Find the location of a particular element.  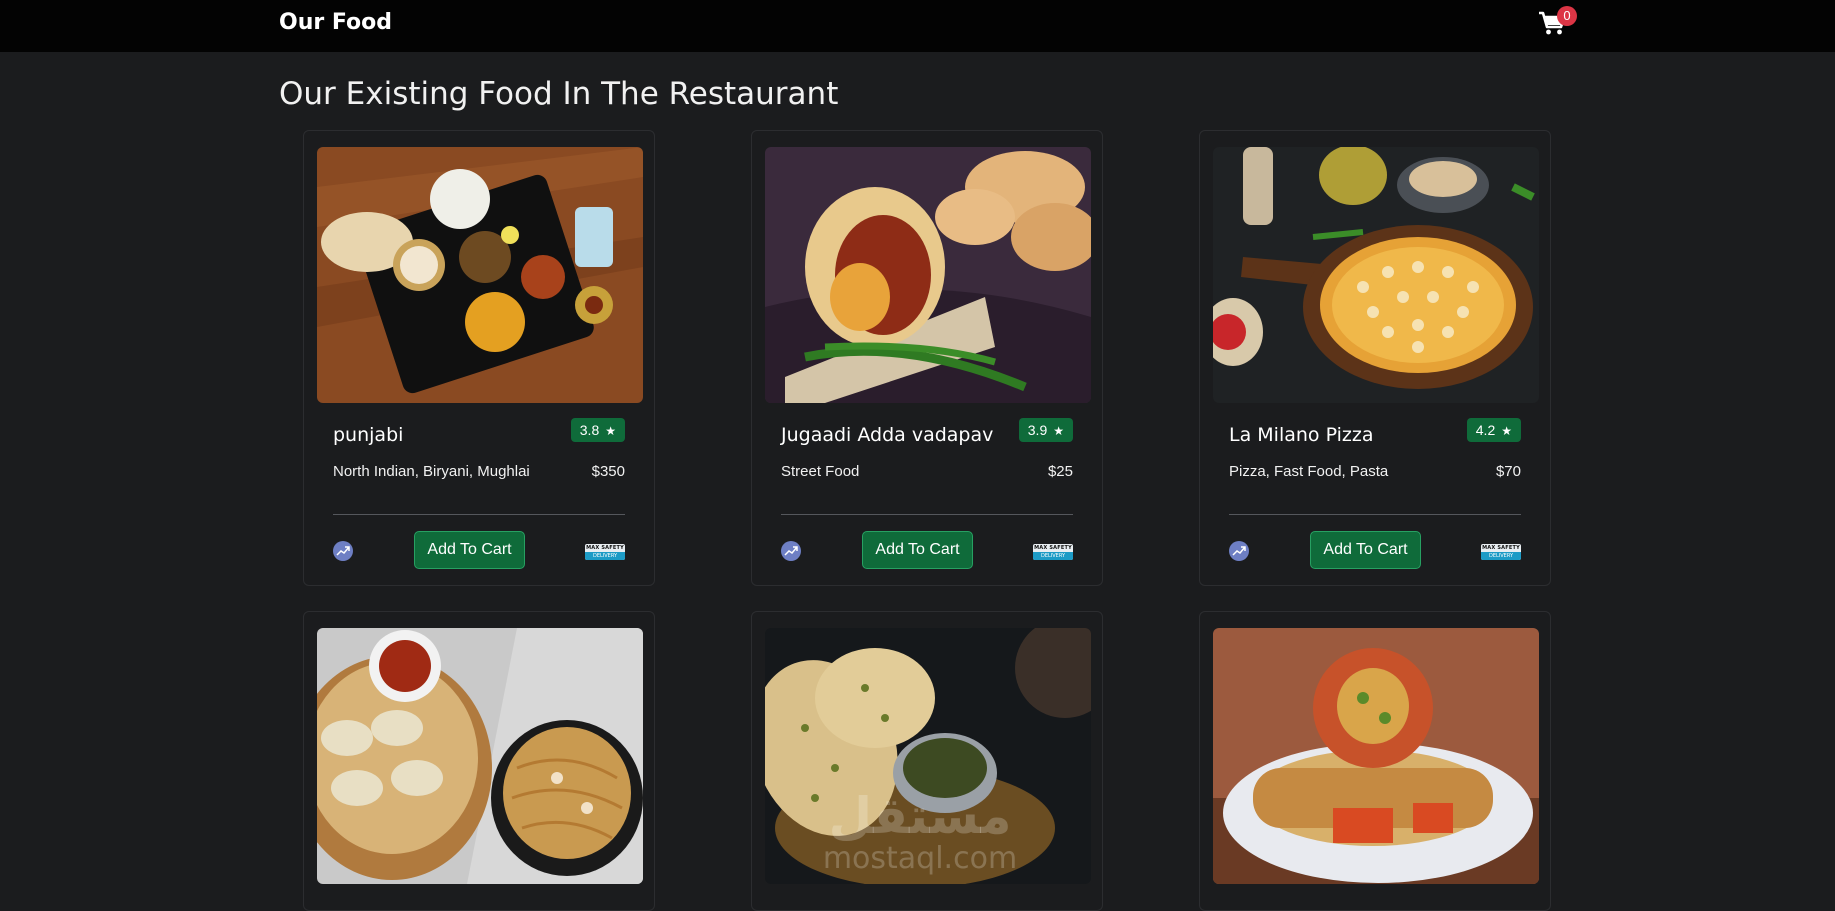

navbar: Our Food 0 is located at coordinates (917, 26).